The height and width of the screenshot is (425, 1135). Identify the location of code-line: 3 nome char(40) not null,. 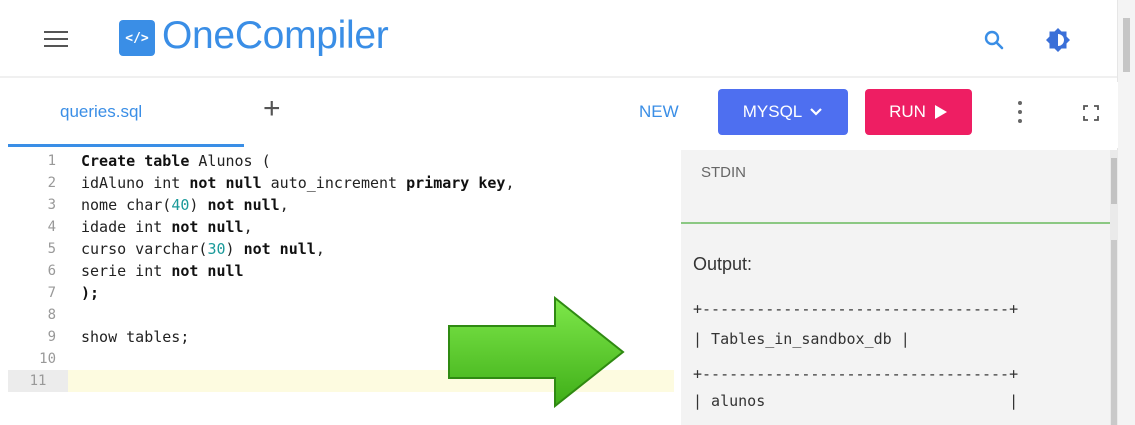
(341, 205).